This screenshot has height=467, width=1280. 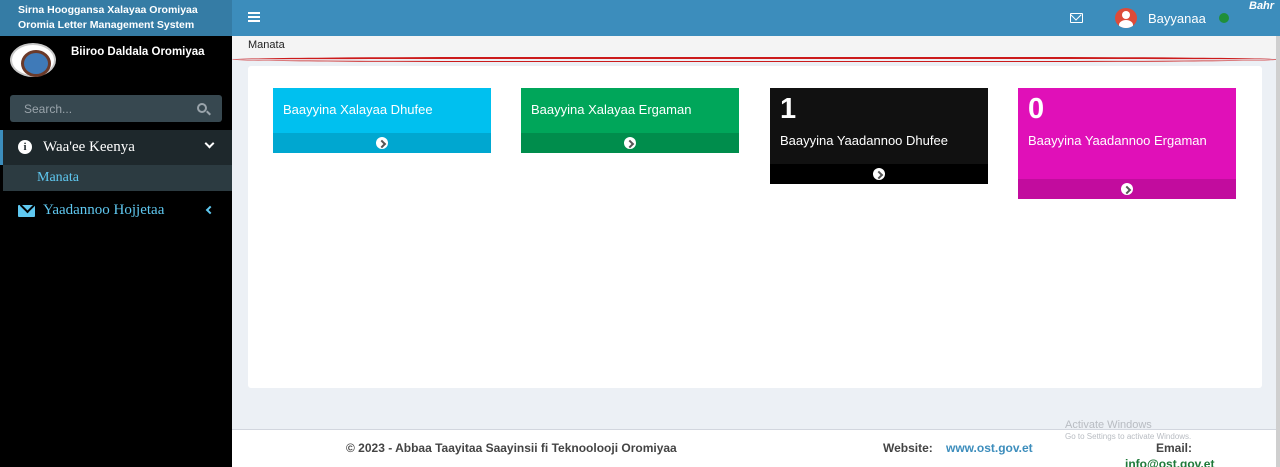 What do you see at coordinates (1128, 436) in the screenshot?
I see `activate-windows-subtitle: Go to Settings to activate Windows.` at bounding box center [1128, 436].